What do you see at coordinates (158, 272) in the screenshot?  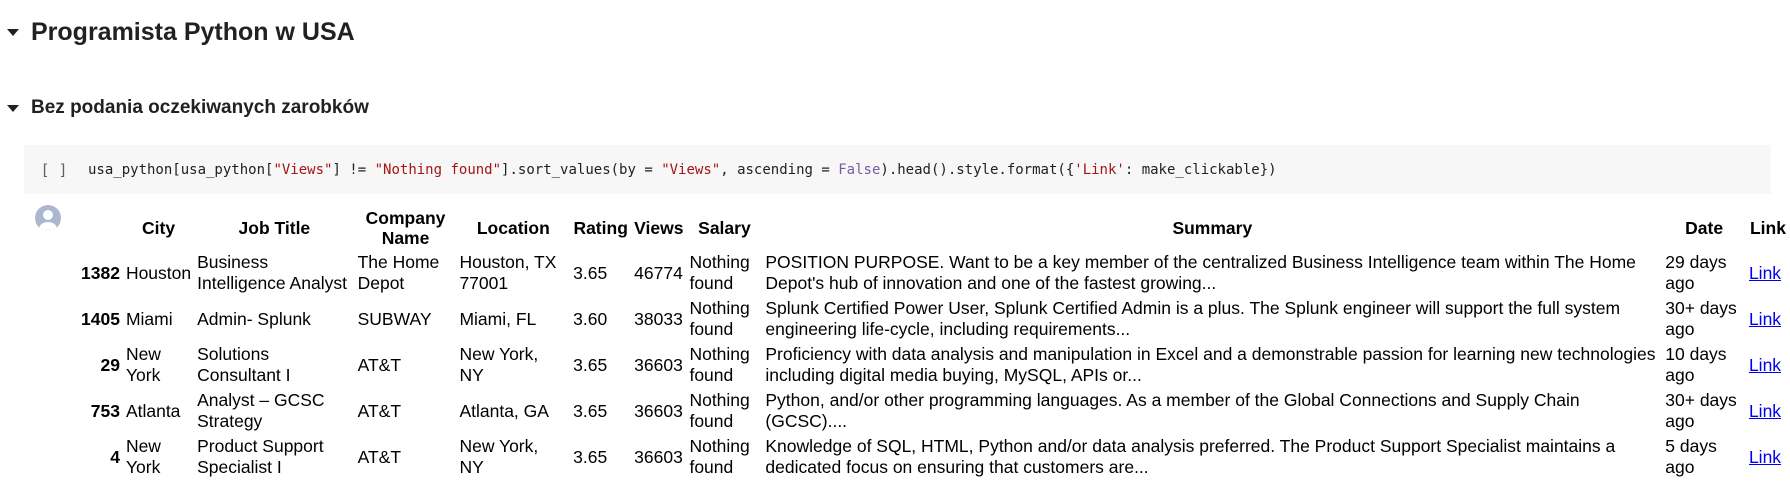 I see `cell-city: Houston` at bounding box center [158, 272].